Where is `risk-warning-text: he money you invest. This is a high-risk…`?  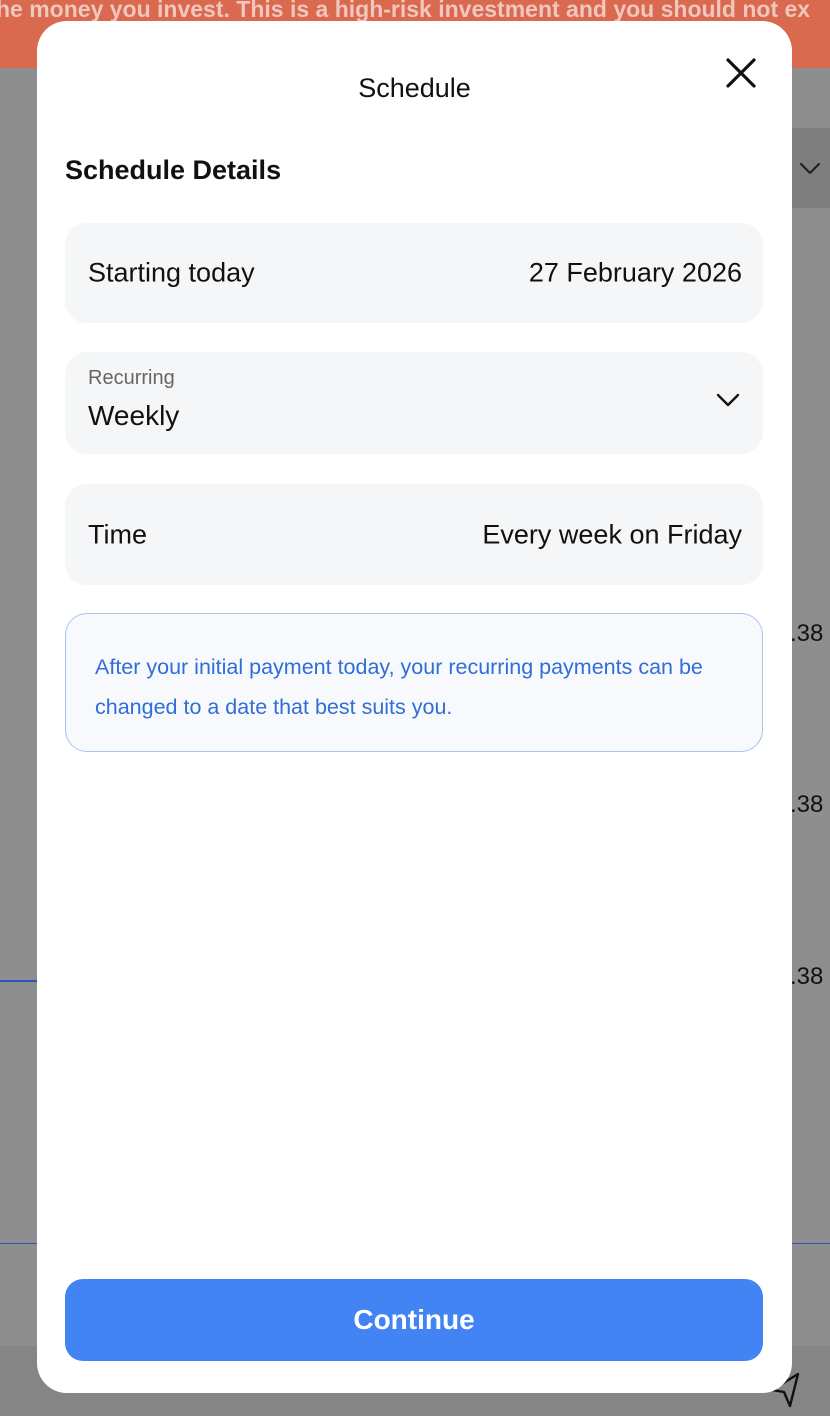
risk-warning-text: he money you invest. This is a high-risk… is located at coordinates (405, 11).